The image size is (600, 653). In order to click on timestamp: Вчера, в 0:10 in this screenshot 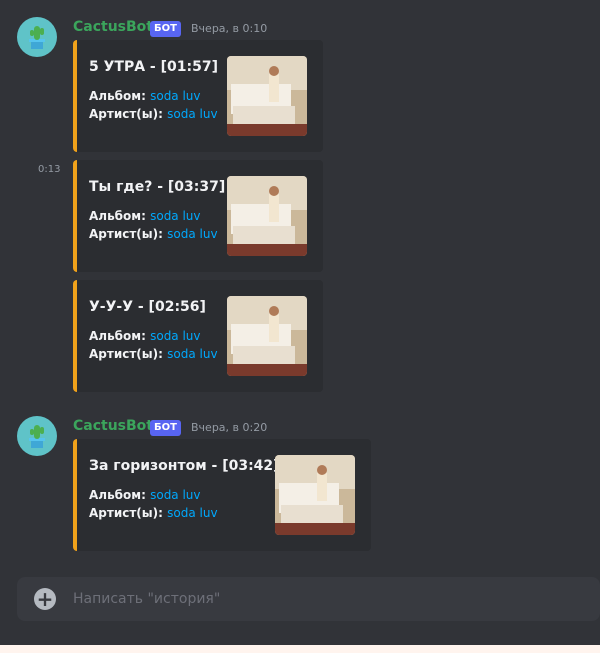, I will do `click(229, 28)`.